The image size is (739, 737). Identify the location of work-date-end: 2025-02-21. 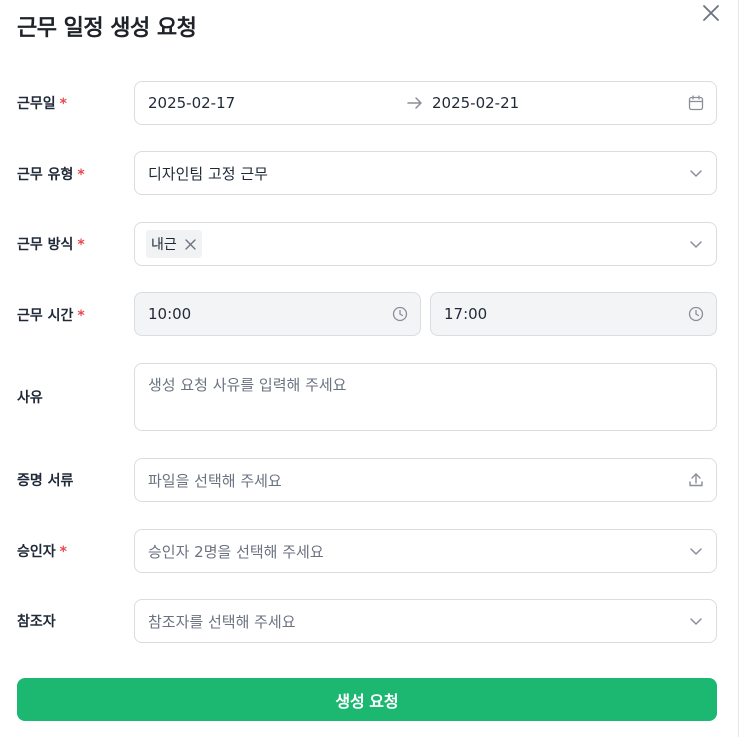
(475, 103).